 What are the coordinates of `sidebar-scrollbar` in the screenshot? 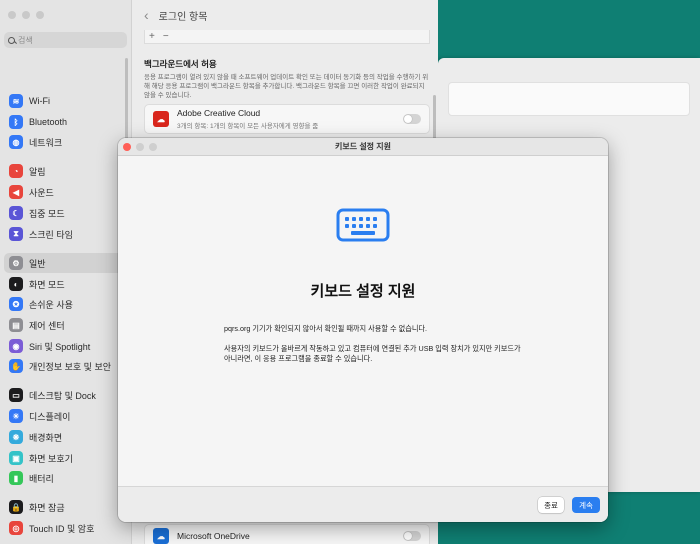 It's located at (126, 103).